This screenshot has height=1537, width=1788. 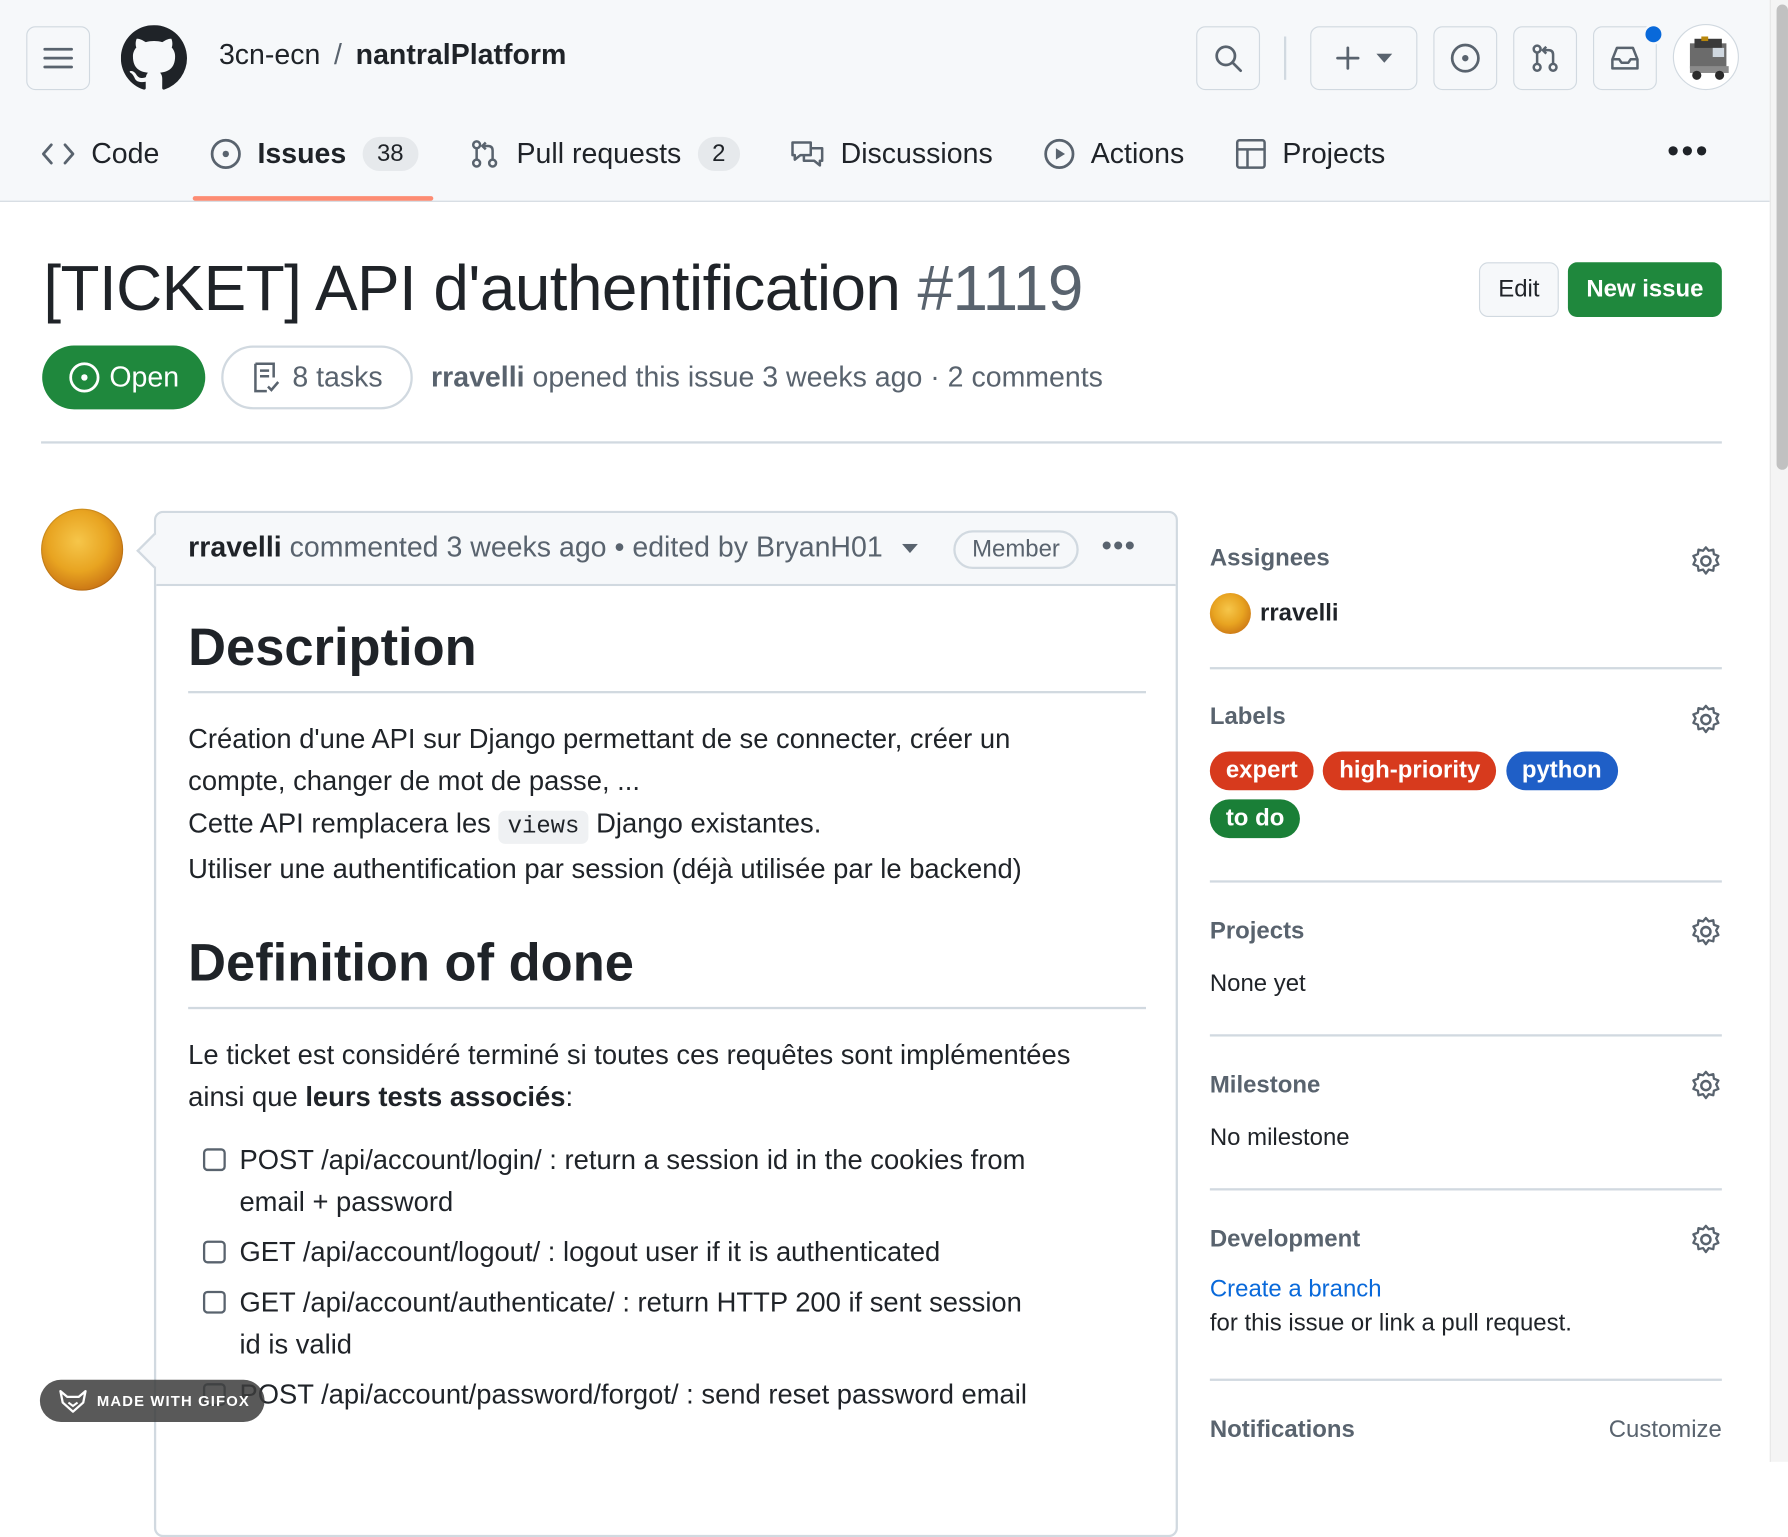 What do you see at coordinates (346, 1202) in the screenshot?
I see `task-line: email + password` at bounding box center [346, 1202].